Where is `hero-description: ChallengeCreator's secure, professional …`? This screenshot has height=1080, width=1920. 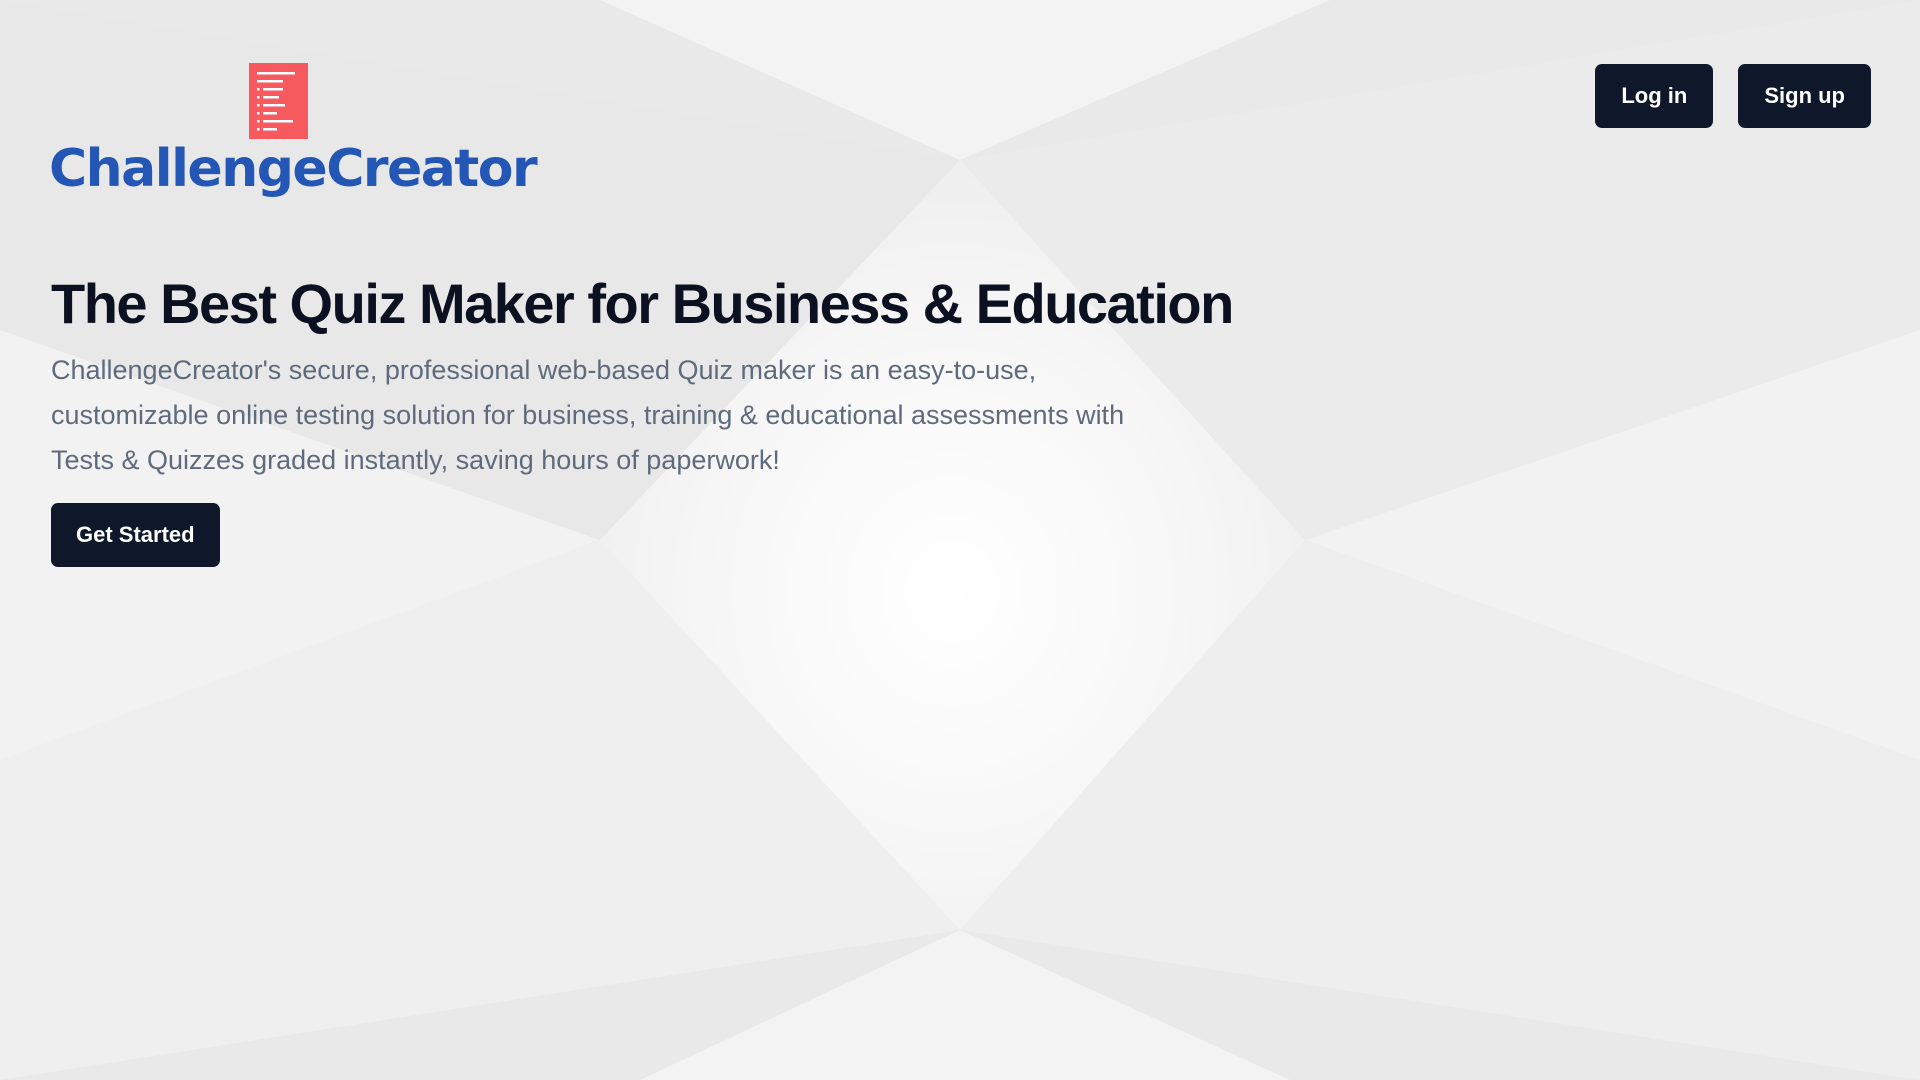 hero-description: ChallengeCreator's secure, professional … is located at coordinates (588, 415).